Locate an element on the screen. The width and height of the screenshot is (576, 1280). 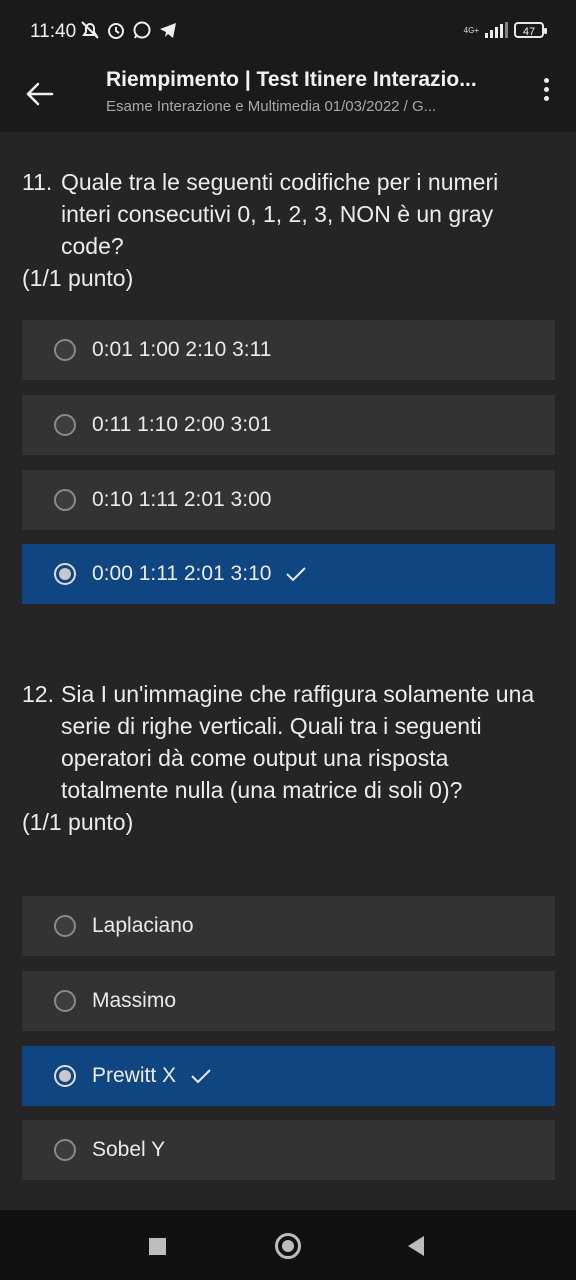
recent-apps-icon is located at coordinates (157, 1246).